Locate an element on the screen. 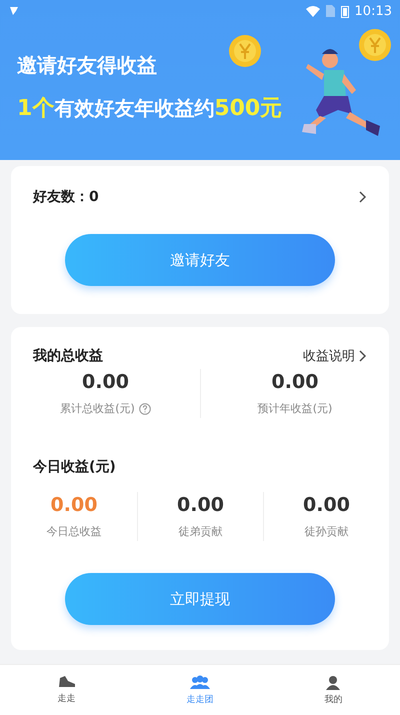 This screenshot has height=715, width=400. nav-tab: 我的 is located at coordinates (333, 690).